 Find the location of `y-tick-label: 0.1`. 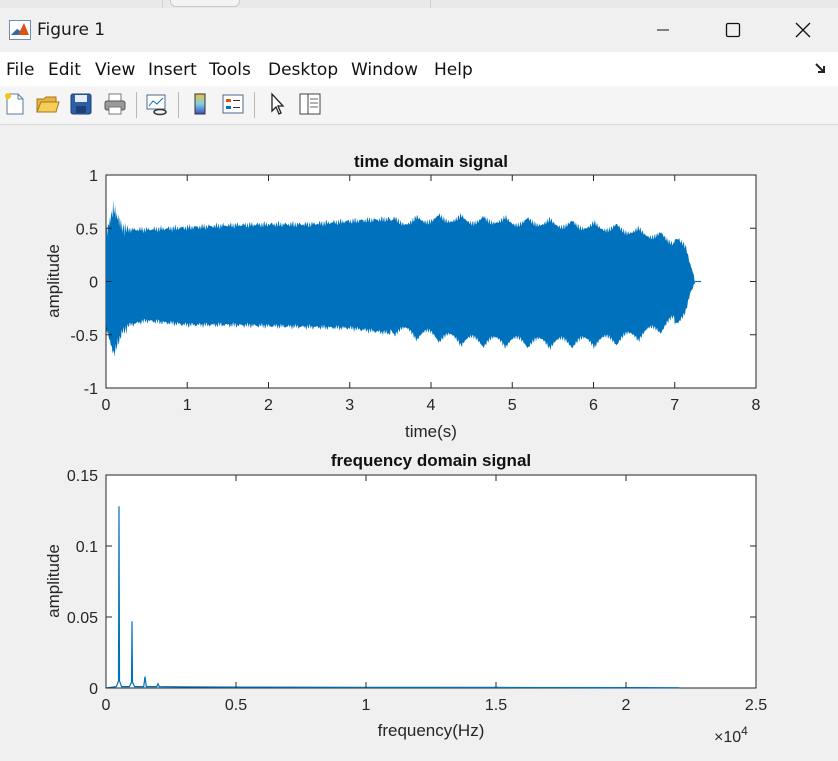

y-tick-label: 0.1 is located at coordinates (87, 547).